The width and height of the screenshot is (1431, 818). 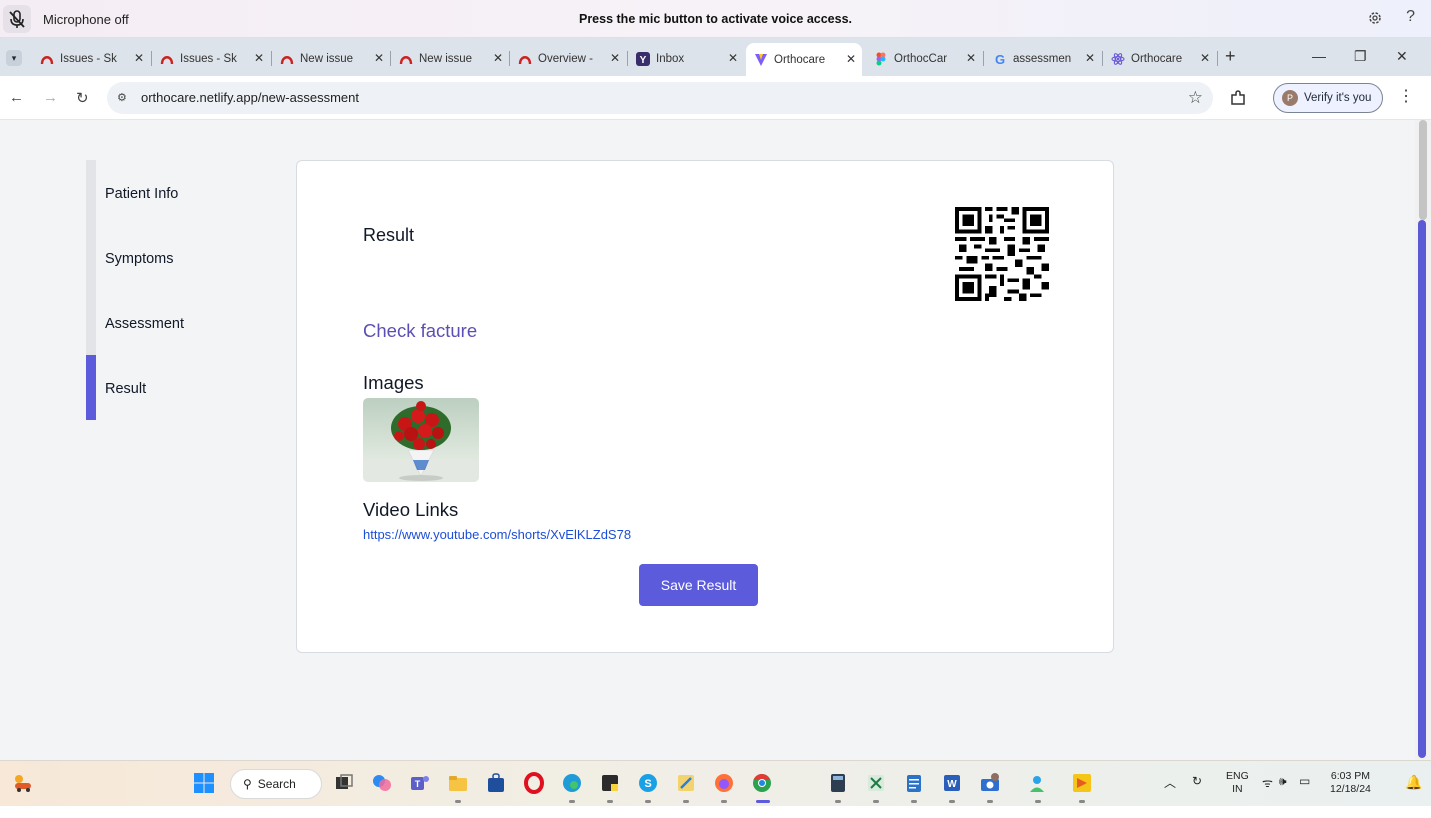 I want to click on lang-line-1: ENG, so click(x=1237, y=776).